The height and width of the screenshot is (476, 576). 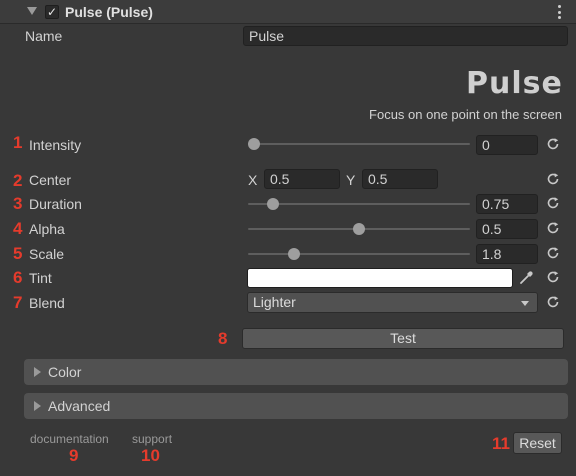 I want to click on test-button: Test, so click(x=403, y=338).